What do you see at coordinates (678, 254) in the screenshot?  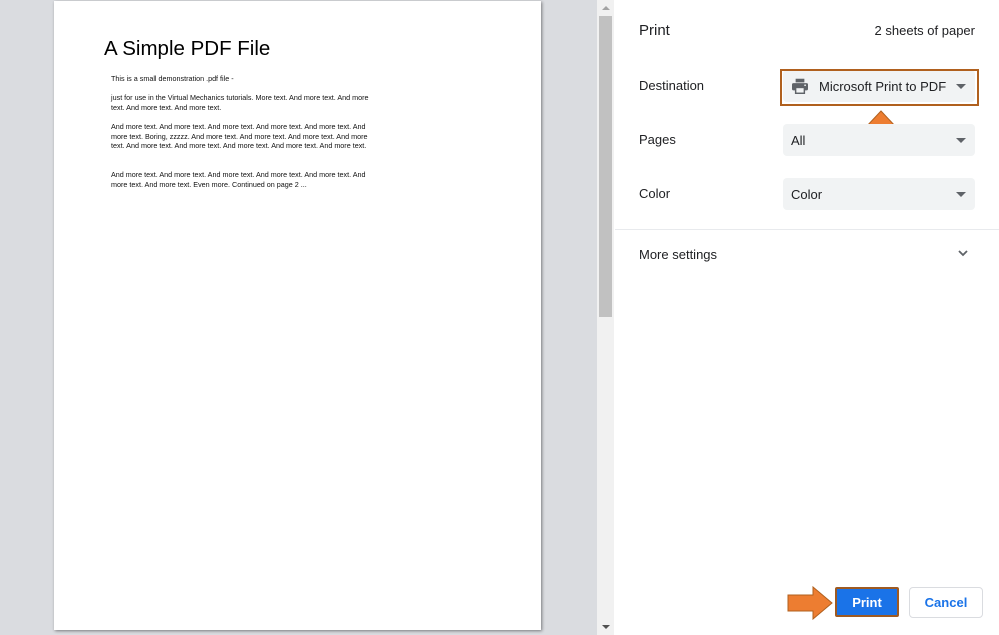 I see `more-settings-label: More settings` at bounding box center [678, 254].